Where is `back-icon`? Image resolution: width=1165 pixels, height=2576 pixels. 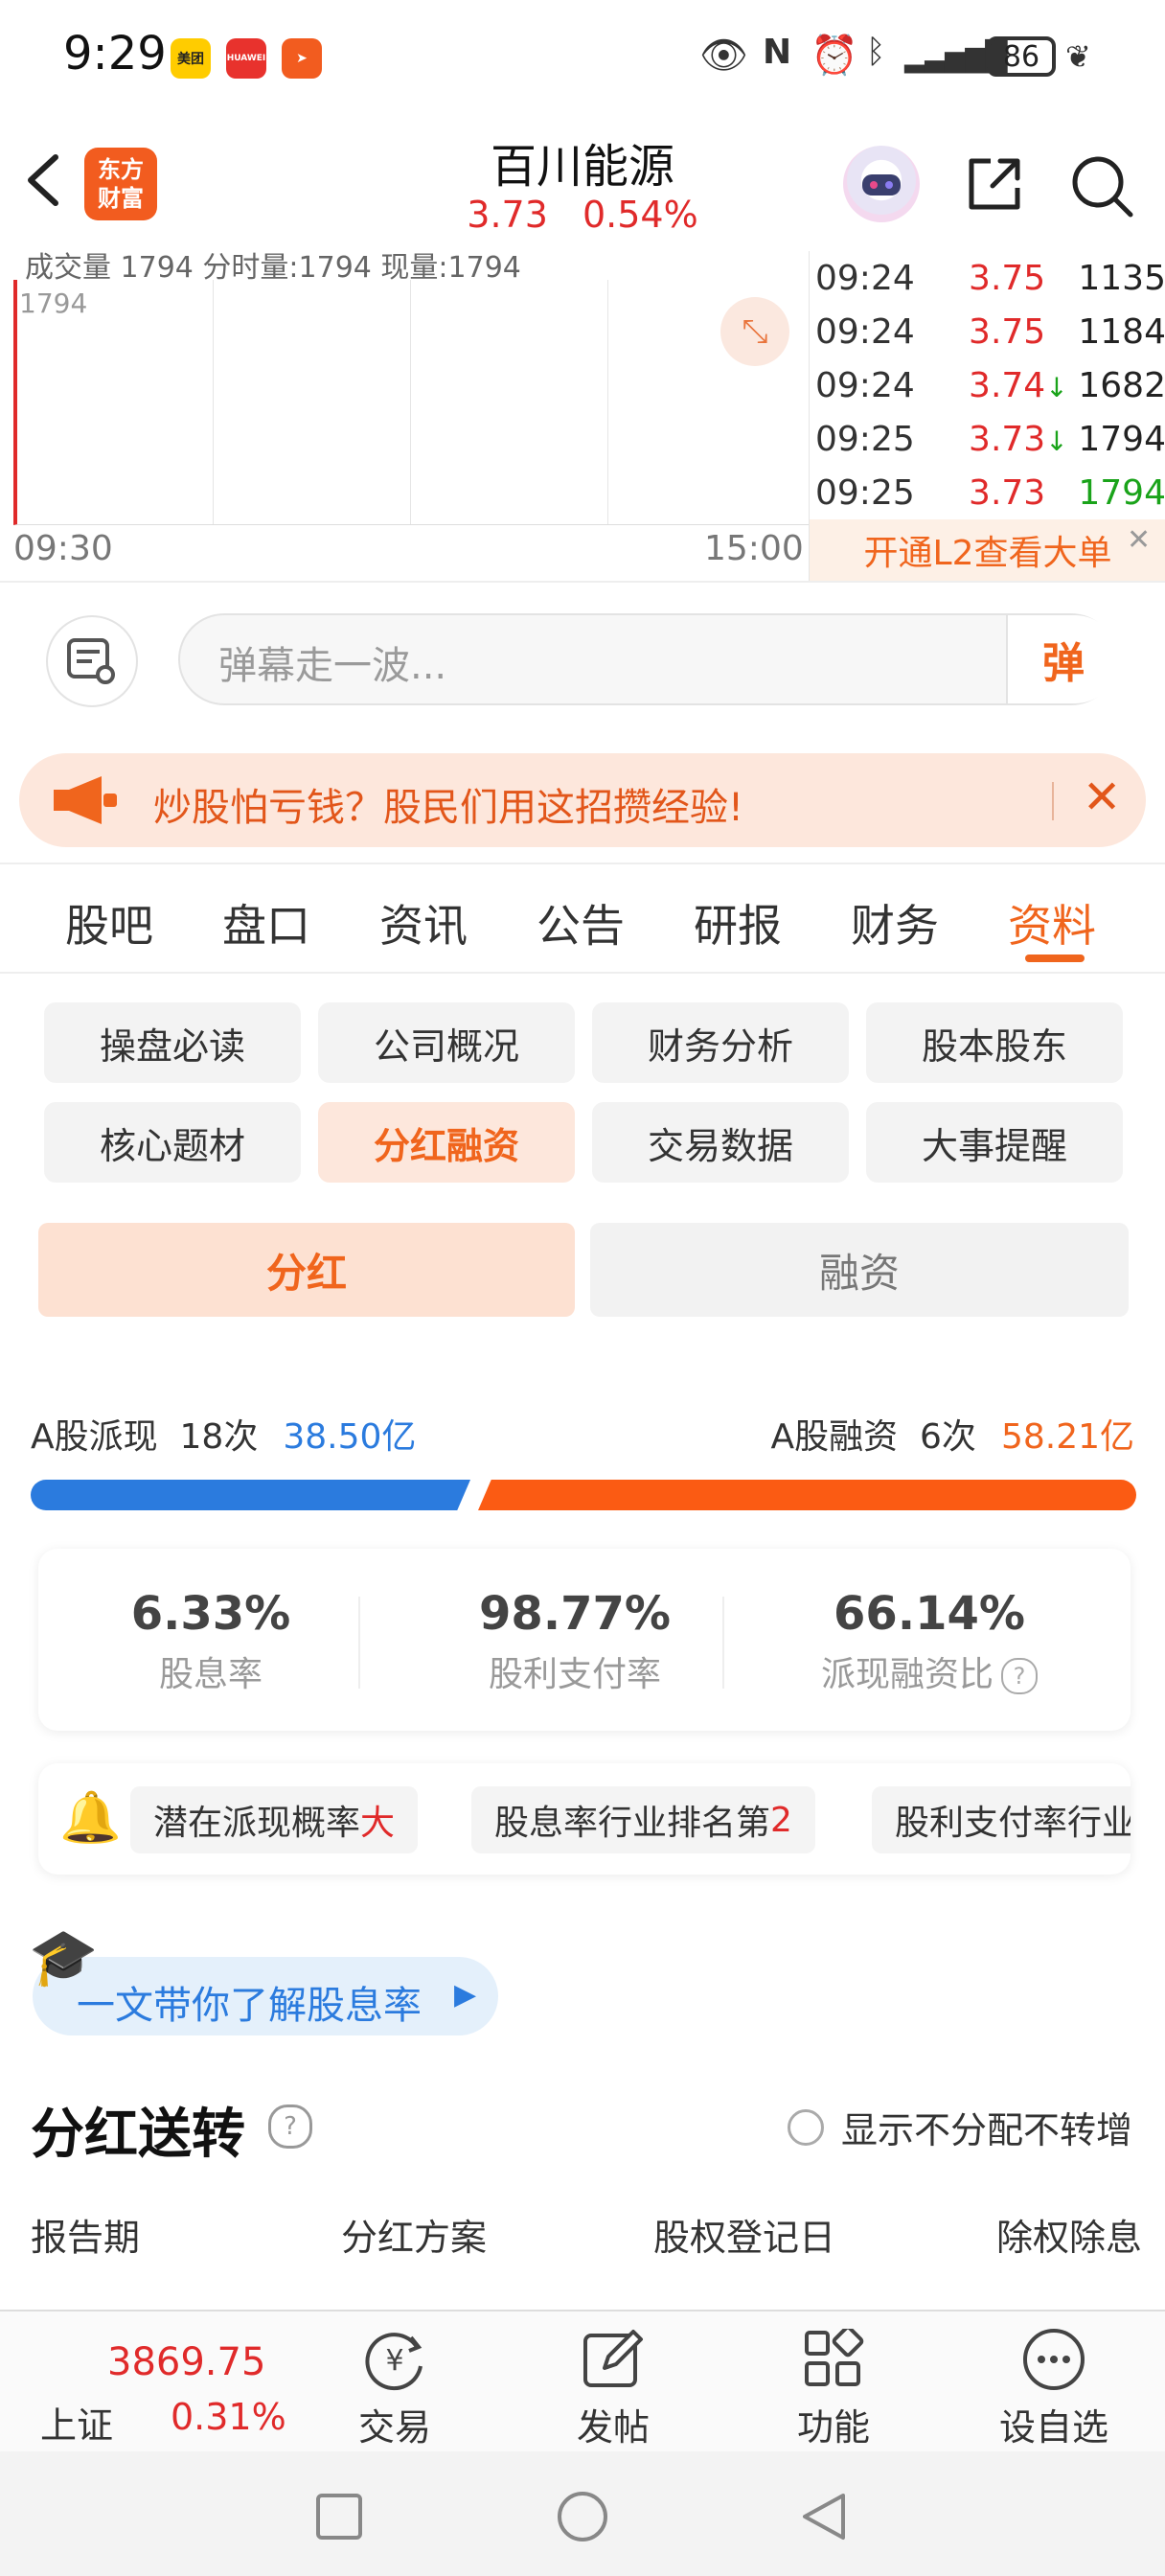
back-icon is located at coordinates (824, 2516).